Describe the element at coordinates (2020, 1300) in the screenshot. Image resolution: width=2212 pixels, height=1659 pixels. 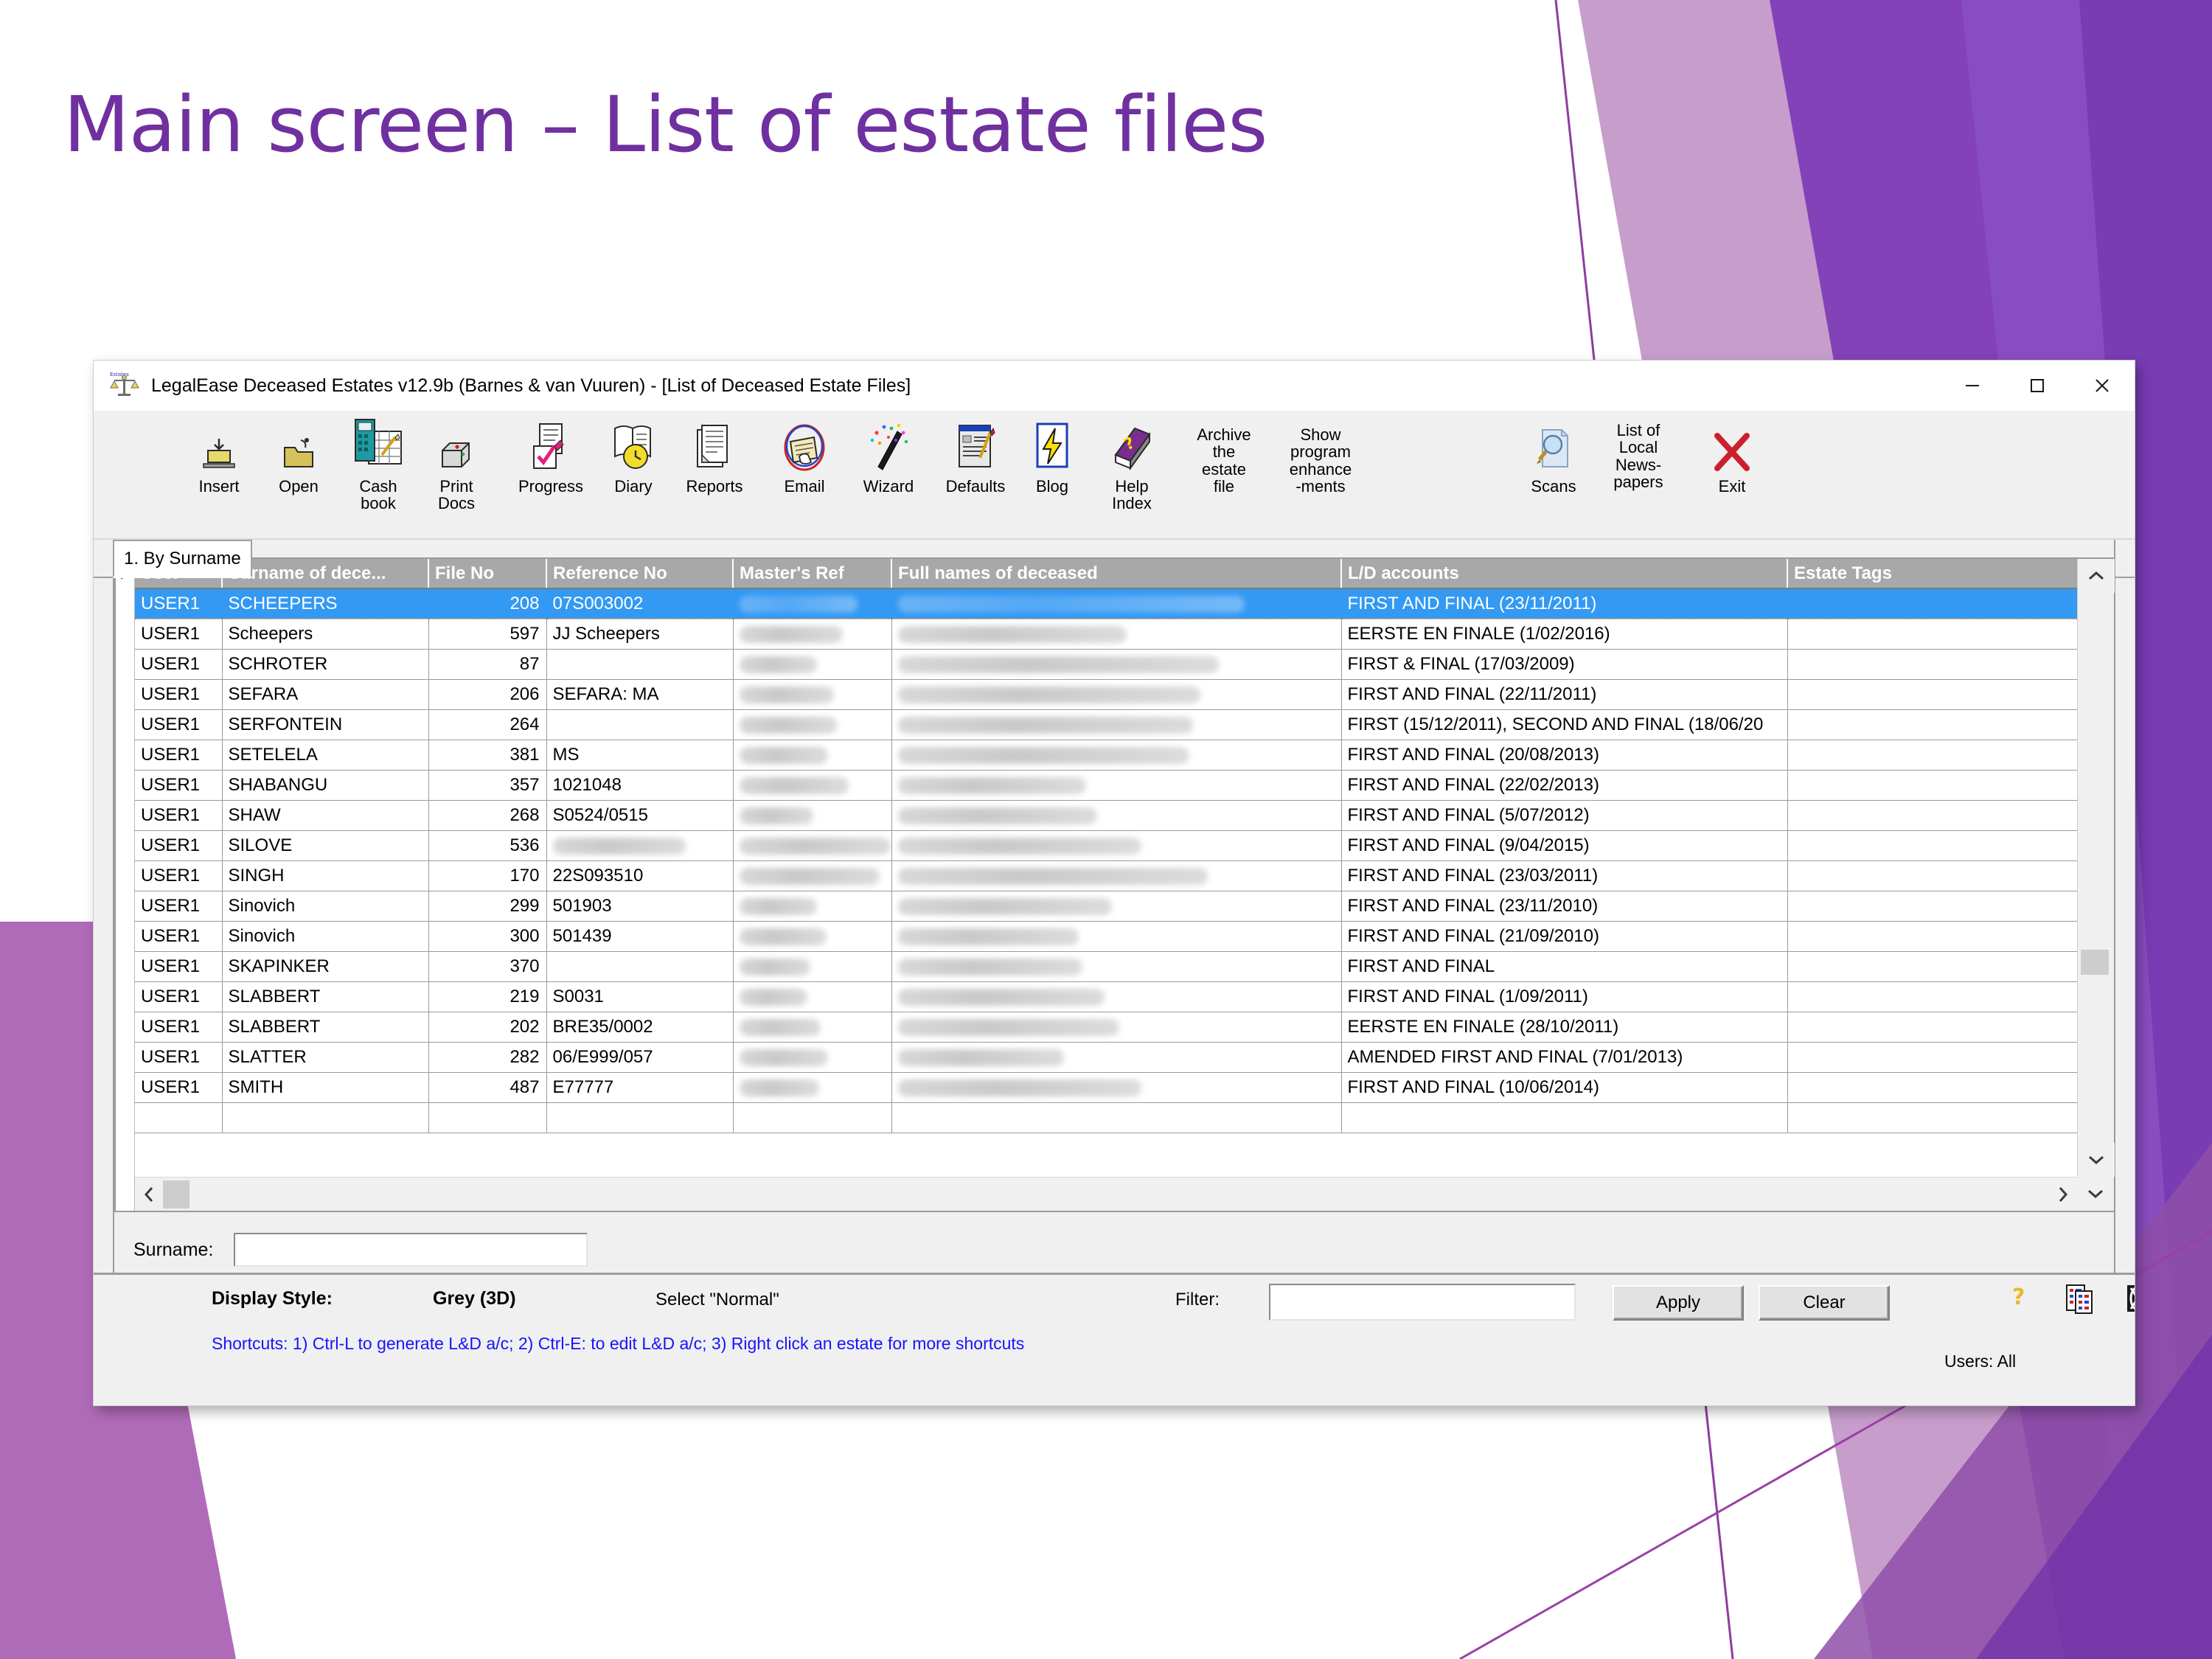
I see `question-mark-icon: ?` at that location.